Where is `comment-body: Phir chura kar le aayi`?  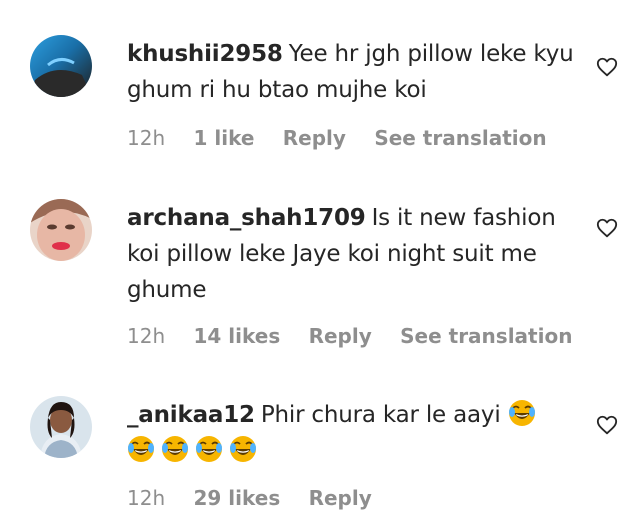 comment-body: Phir chura kar le aayi is located at coordinates (380, 415).